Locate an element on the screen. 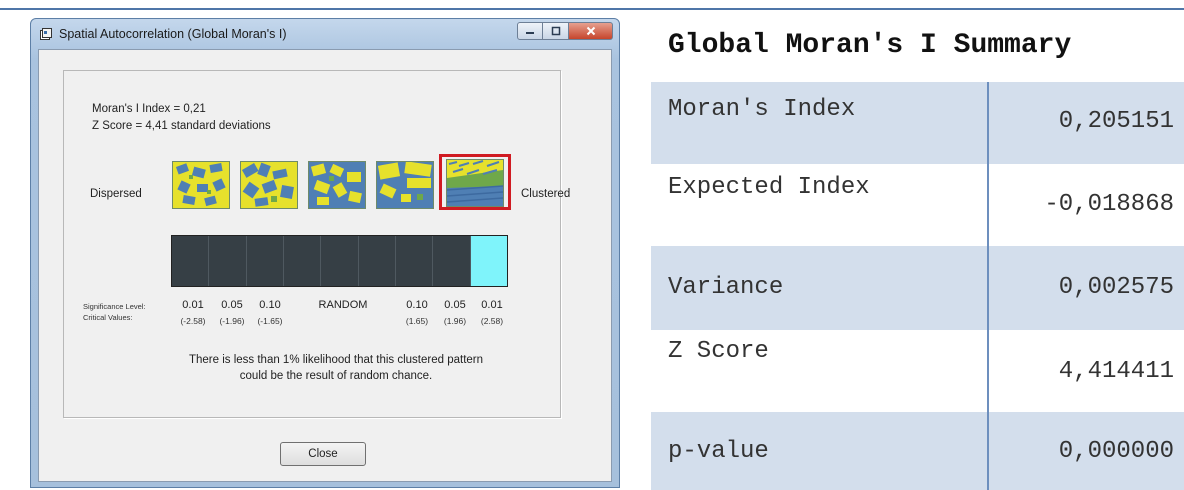 This screenshot has width=1184, height=490. clustered-label: Clustered is located at coordinates (546, 194).